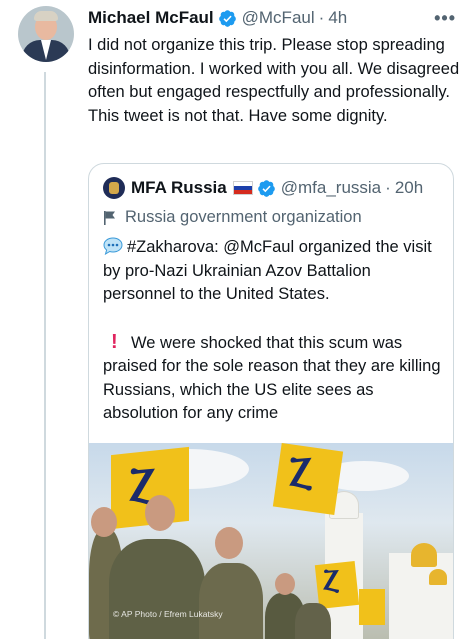 Image resolution: width=474 pixels, height=639 pixels. What do you see at coordinates (114, 341) in the screenshot?
I see `exclamation-icon: !` at bounding box center [114, 341].